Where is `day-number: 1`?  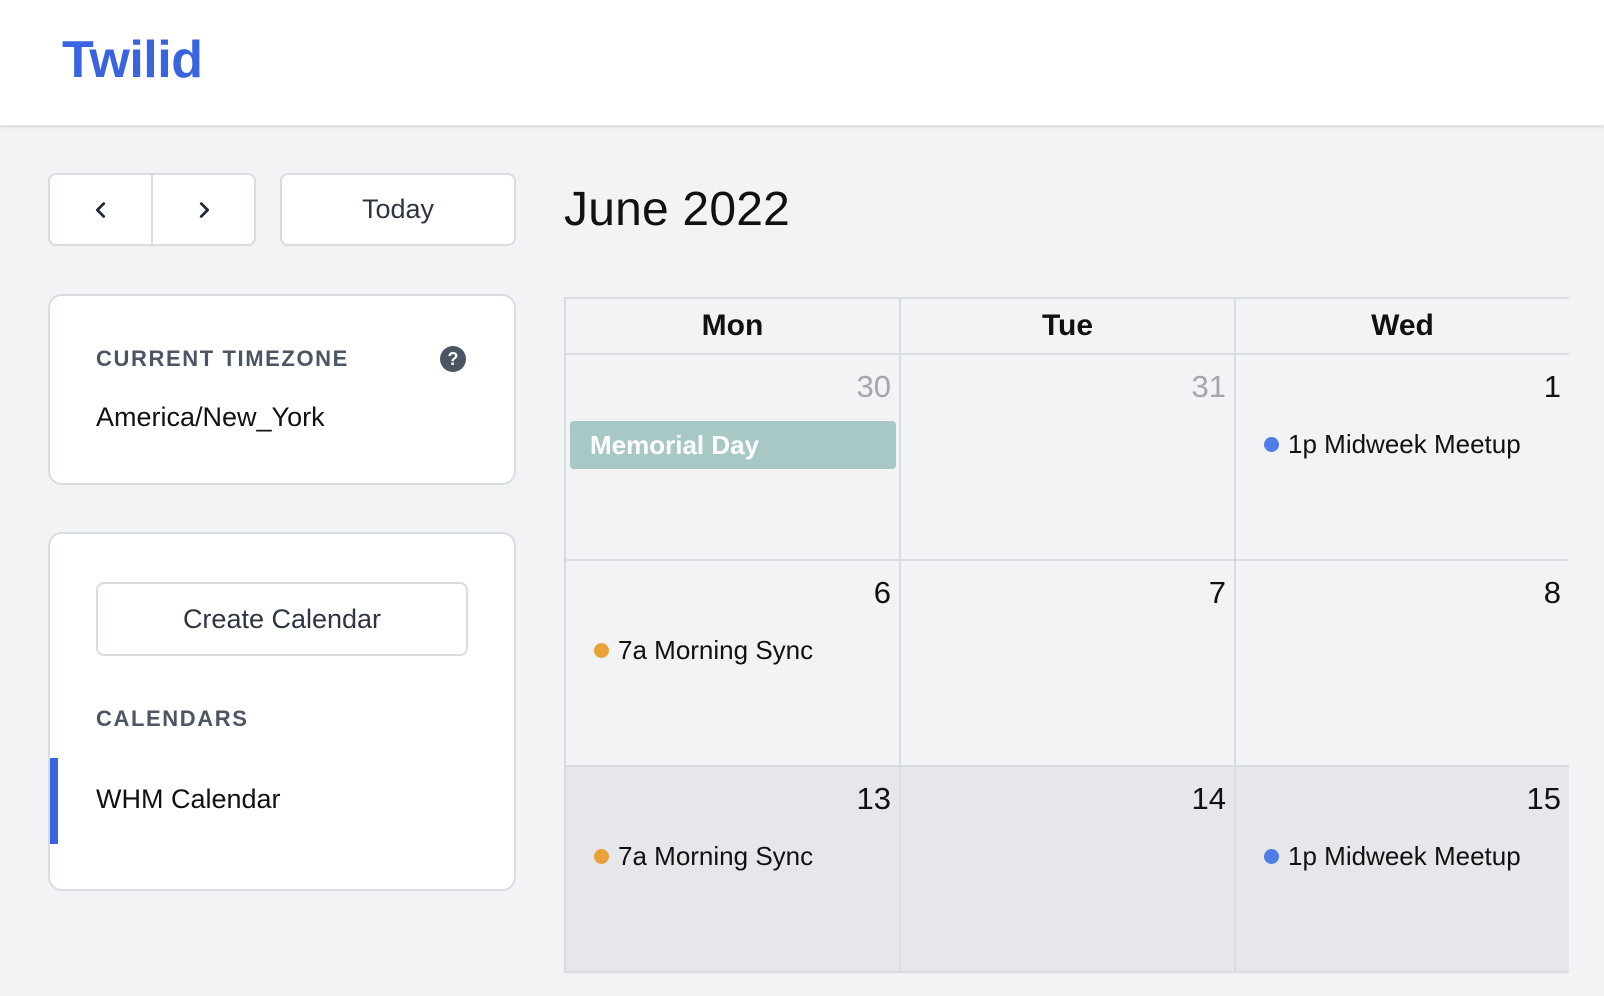
day-number: 1 is located at coordinates (1552, 386).